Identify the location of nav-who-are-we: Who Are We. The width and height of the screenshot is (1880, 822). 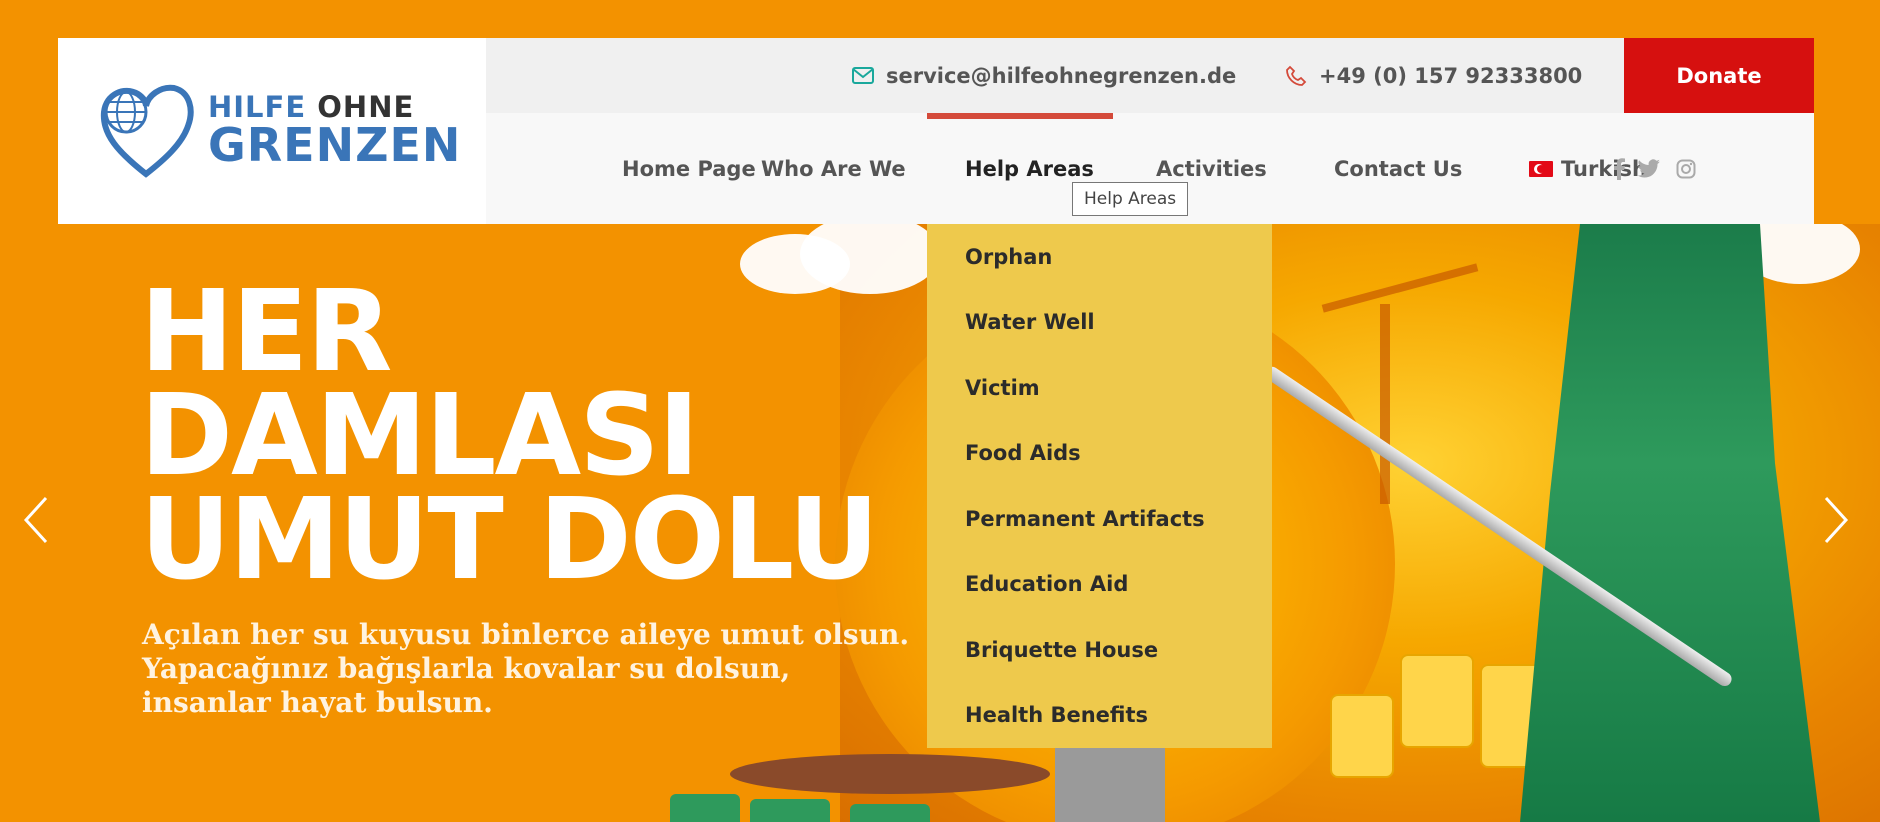
(833, 168).